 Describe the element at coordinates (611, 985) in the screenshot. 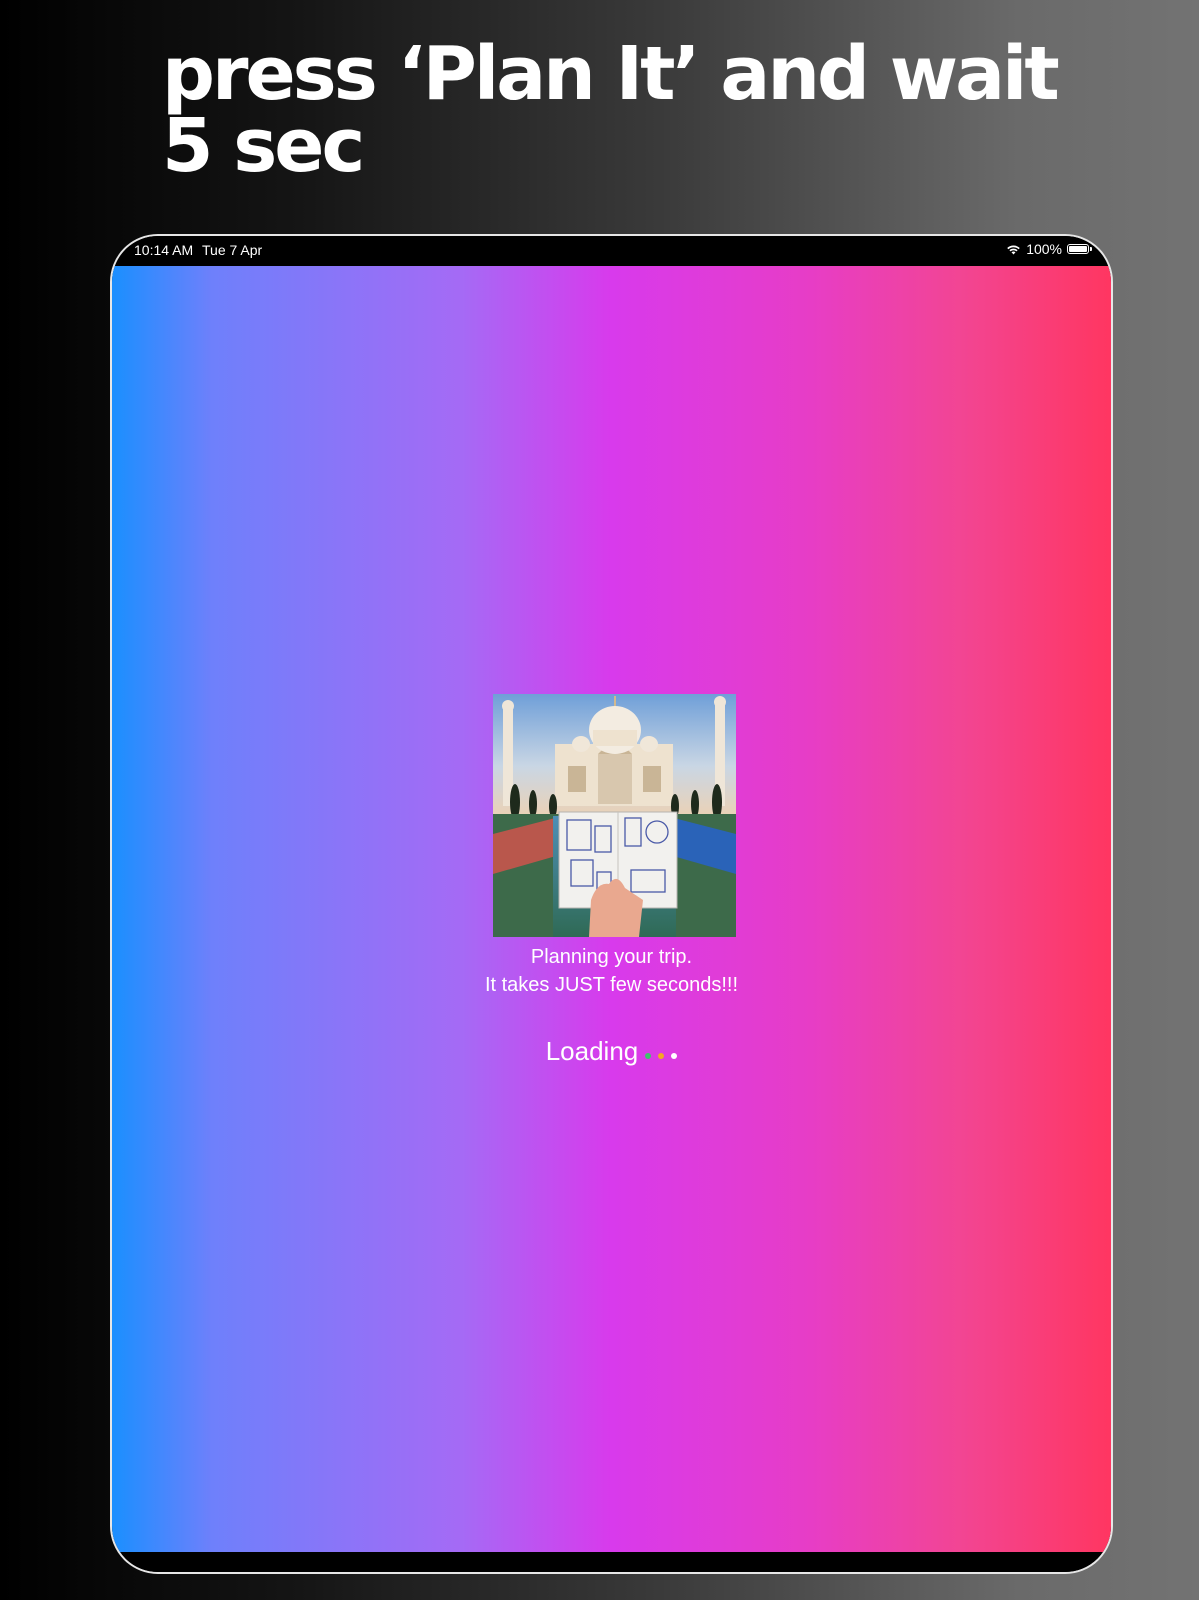

I see `caption-line-2: It takes JUST few seconds!!!` at that location.